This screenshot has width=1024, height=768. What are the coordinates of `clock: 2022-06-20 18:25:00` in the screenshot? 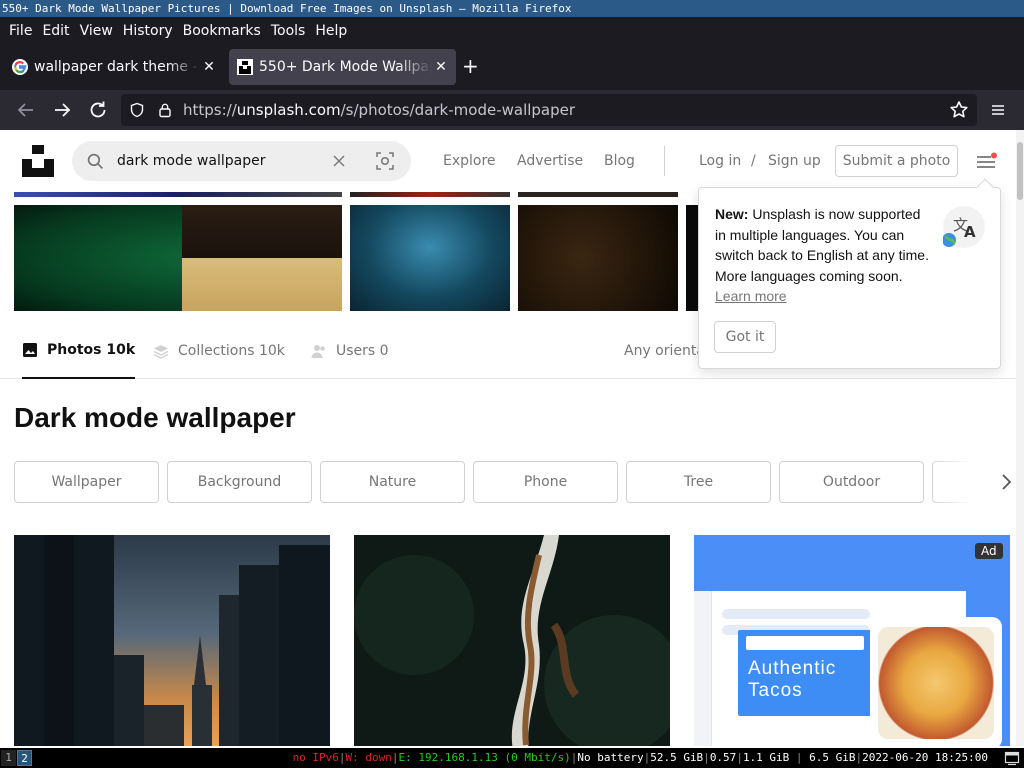 It's located at (925, 757).